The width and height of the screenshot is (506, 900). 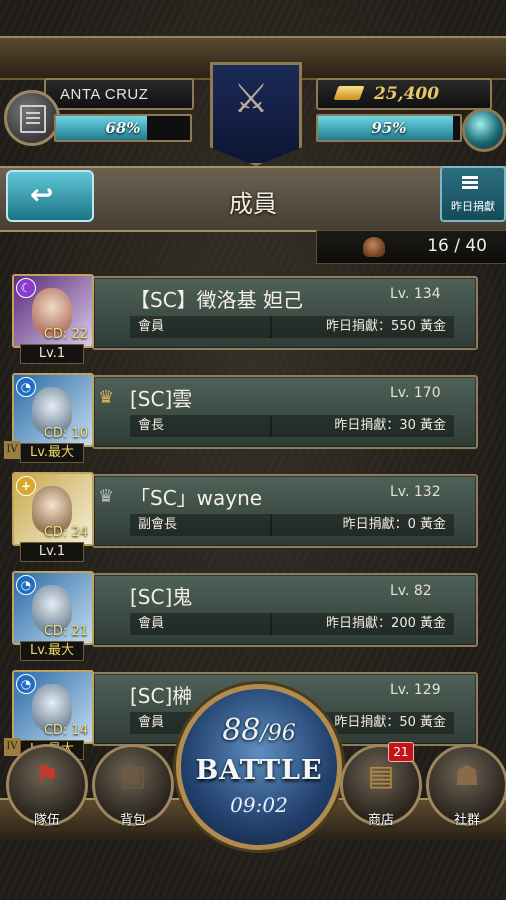 I want to click on gold-display: 25,400, so click(x=404, y=94).